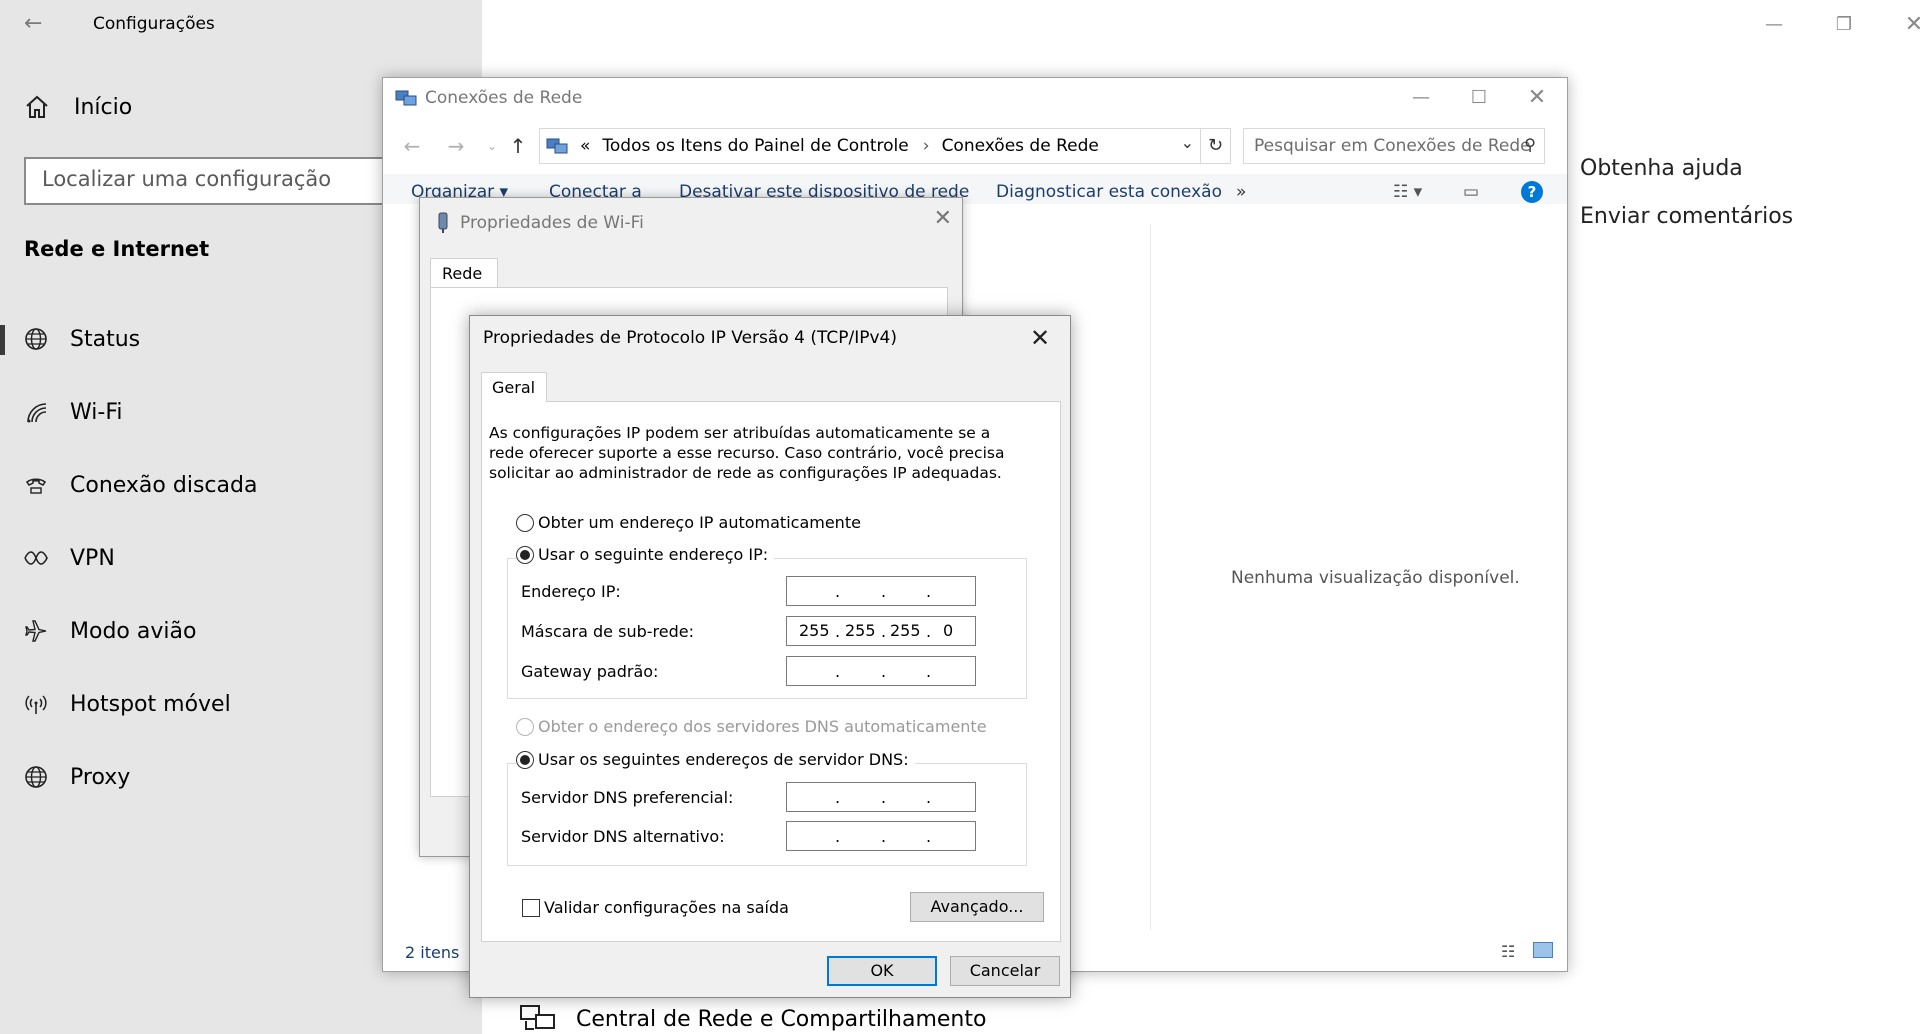  I want to click on airplane-icon, so click(36, 631).